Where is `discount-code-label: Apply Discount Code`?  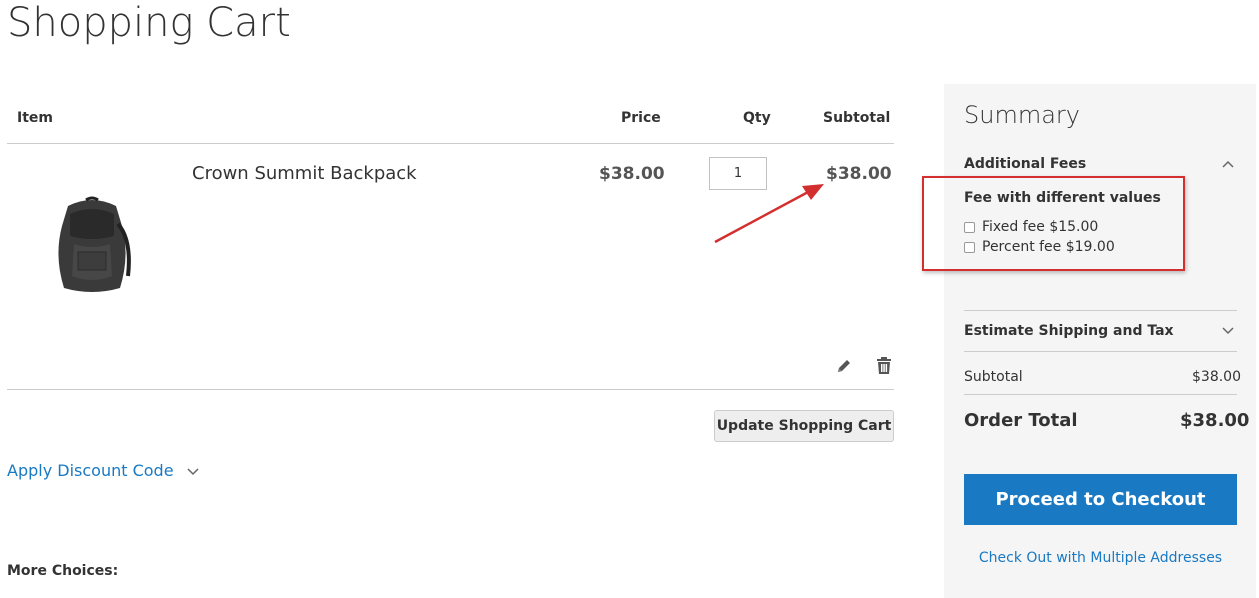
discount-code-label: Apply Discount Code is located at coordinates (90, 470).